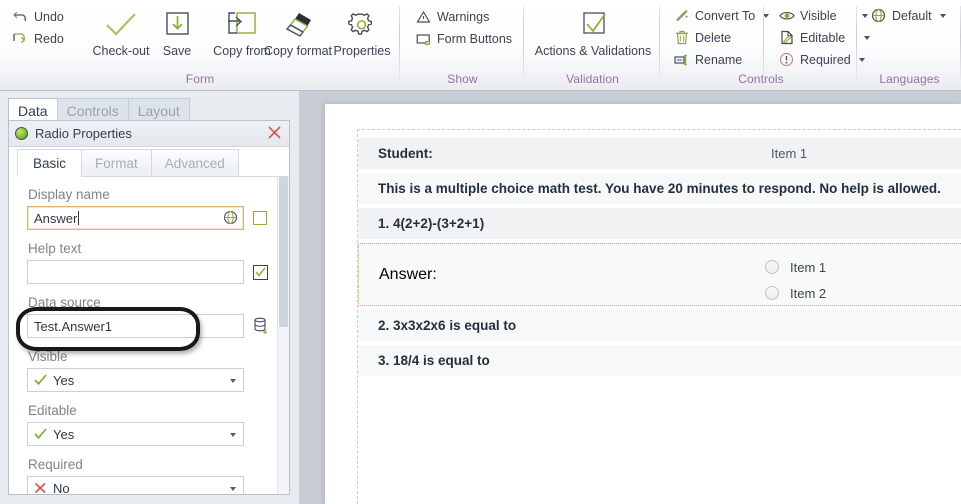 This screenshot has height=504, width=961. What do you see at coordinates (362, 38) in the screenshot?
I see `properties-button: Properties` at bounding box center [362, 38].